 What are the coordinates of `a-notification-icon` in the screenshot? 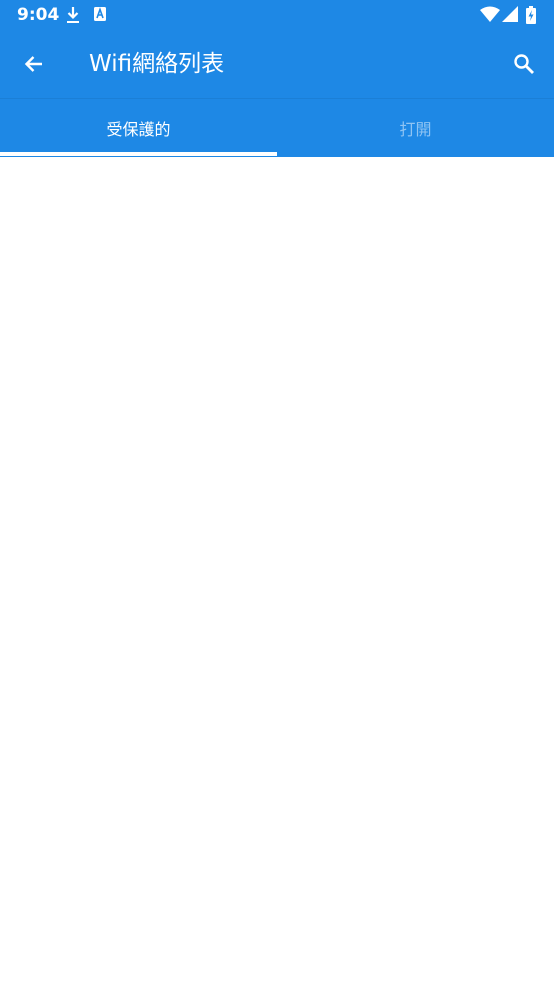 It's located at (100, 14).